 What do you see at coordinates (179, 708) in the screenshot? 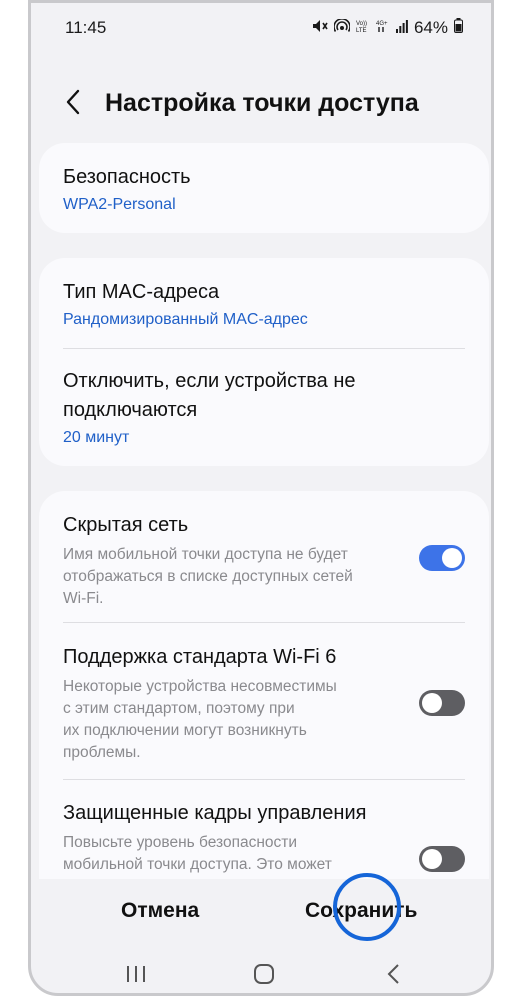
I see `desc-line: с этим стандартом, поэтому при` at bounding box center [179, 708].